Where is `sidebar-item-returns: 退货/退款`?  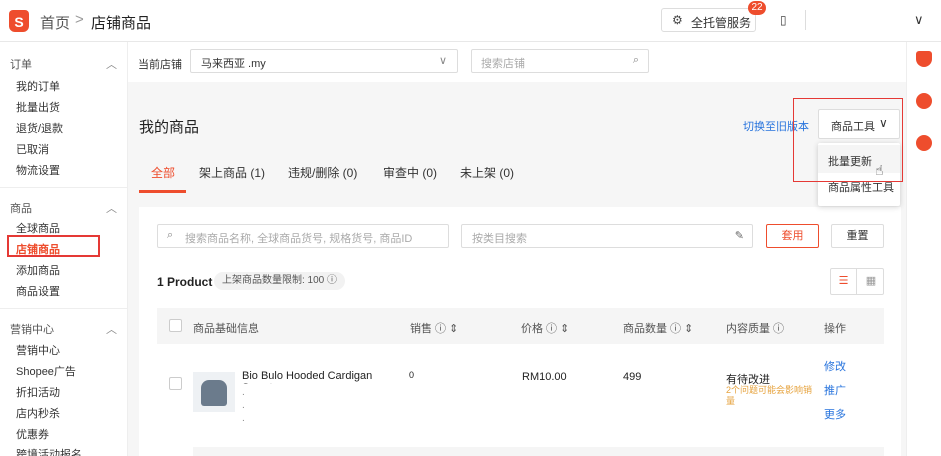
sidebar-item-returns: 退货/退款 is located at coordinates (39, 128).